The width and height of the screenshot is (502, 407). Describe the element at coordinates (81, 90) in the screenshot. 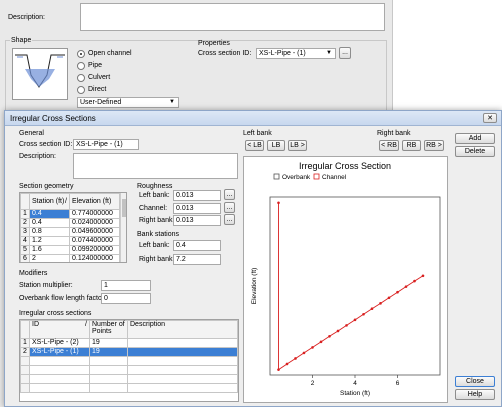

I see `radio-direct` at that location.